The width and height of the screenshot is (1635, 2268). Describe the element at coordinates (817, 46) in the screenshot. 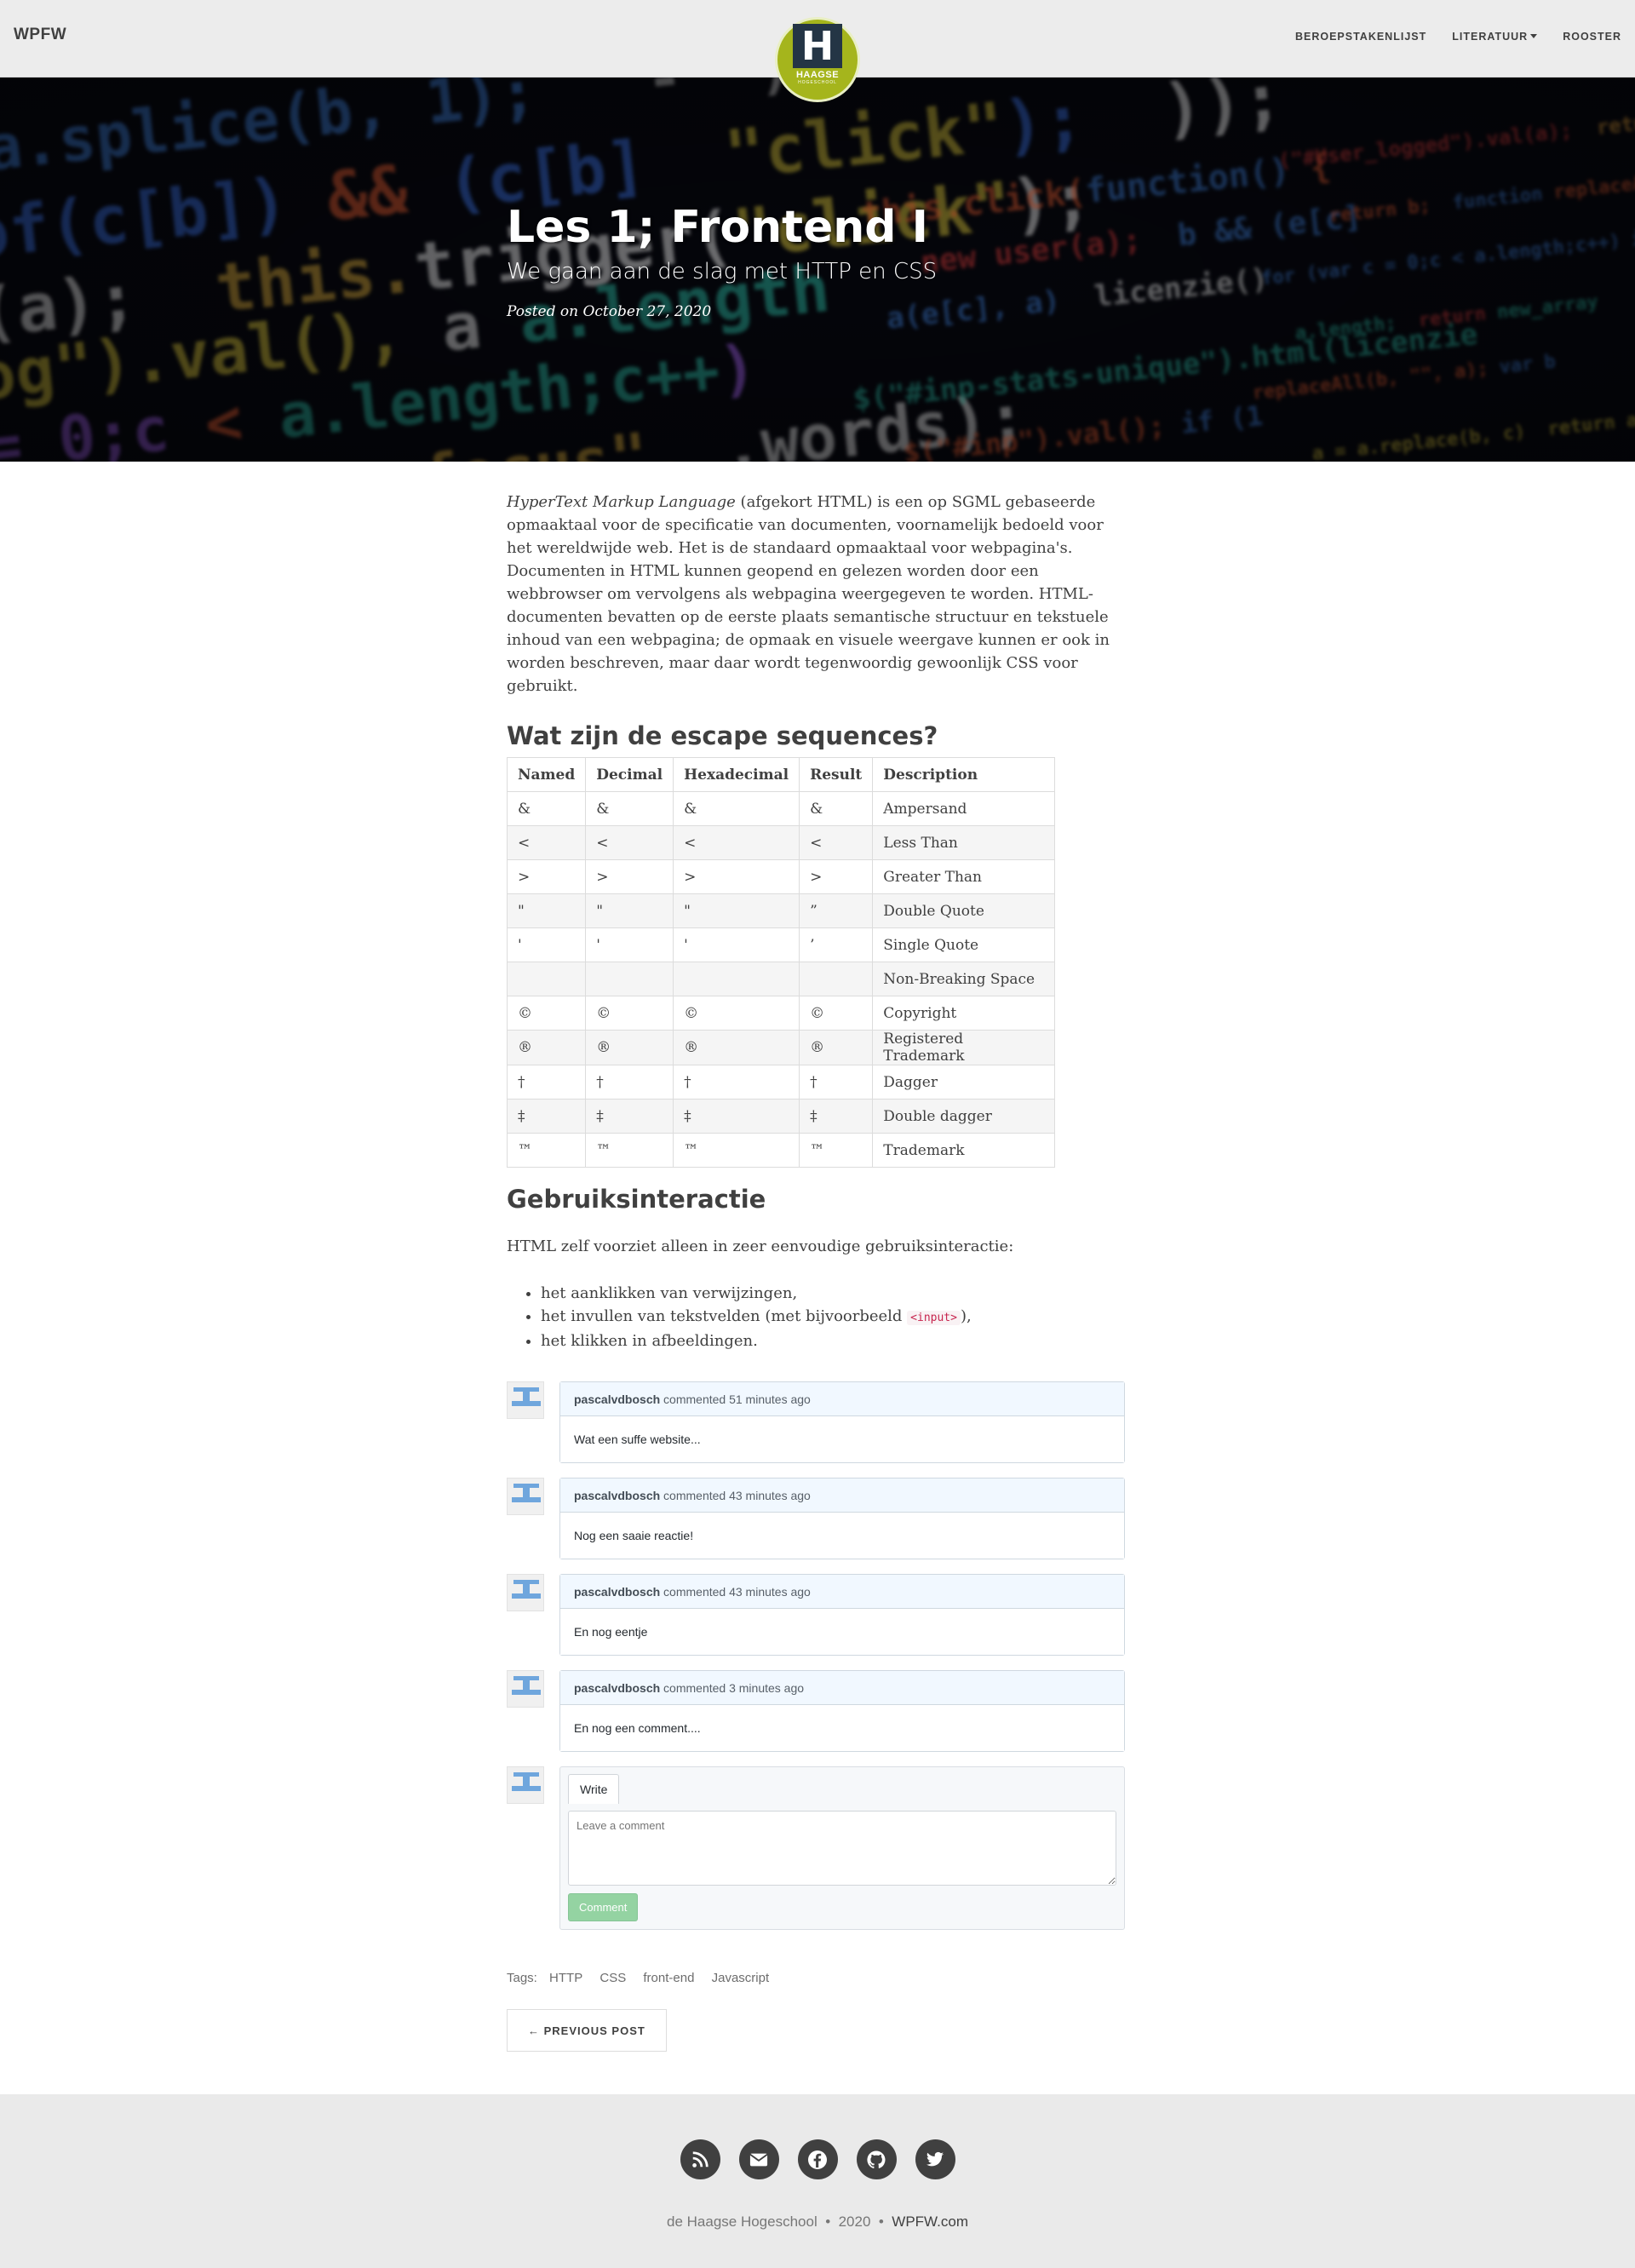

I see `logo-letter: H` at that location.